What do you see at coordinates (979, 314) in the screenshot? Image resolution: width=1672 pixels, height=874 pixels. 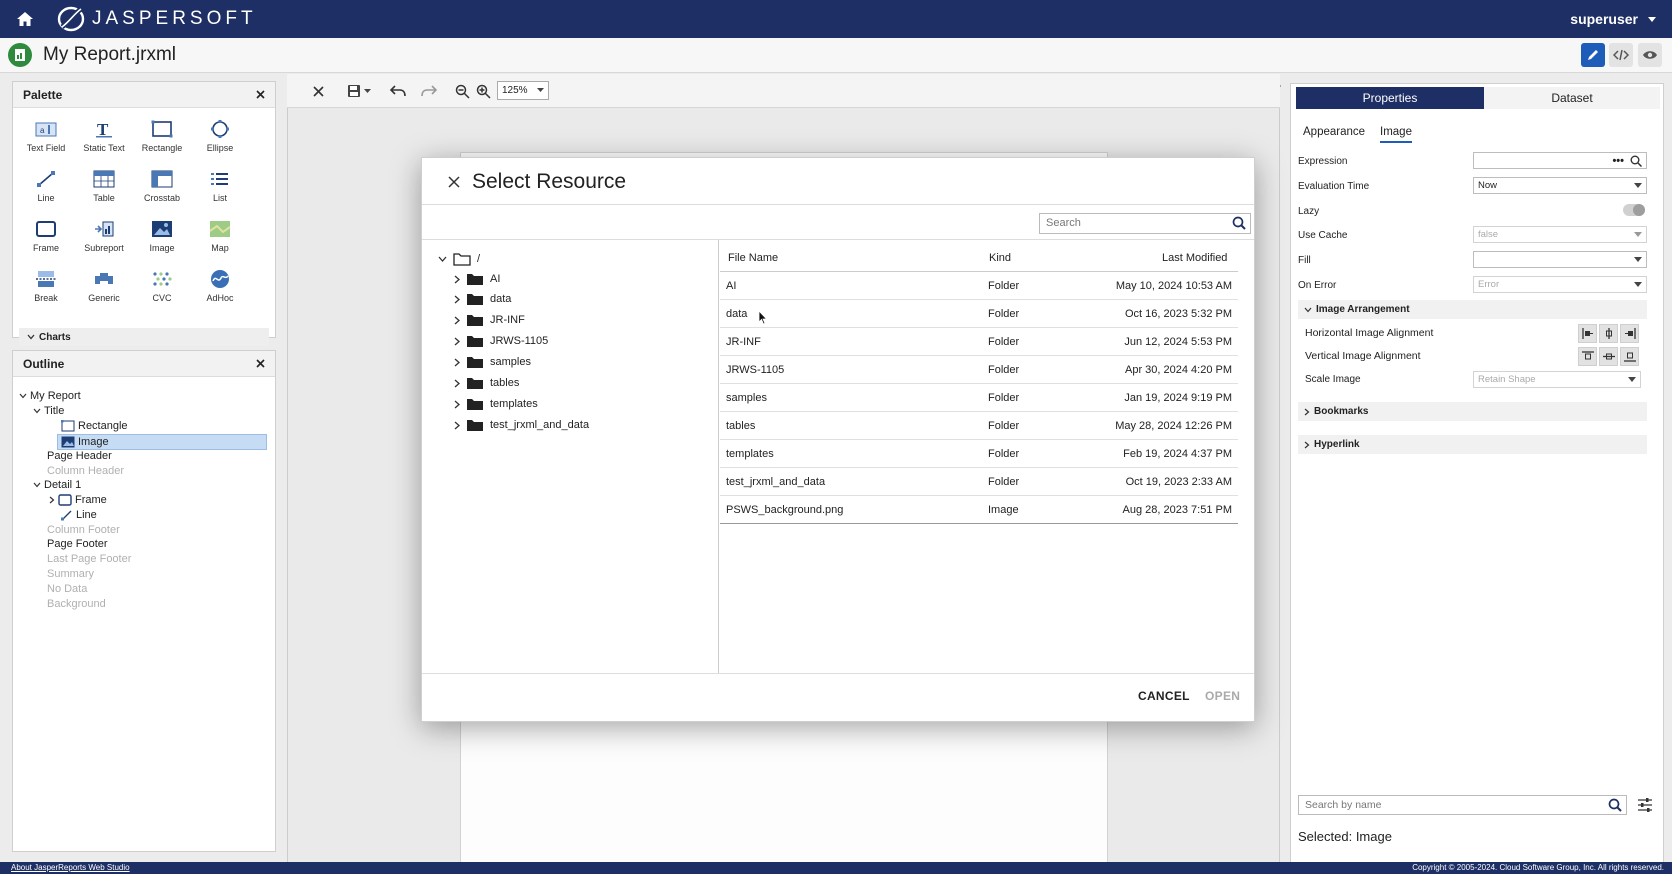 I see `table-row: data Folder Oct 16, 2023 5:32 PM` at bounding box center [979, 314].